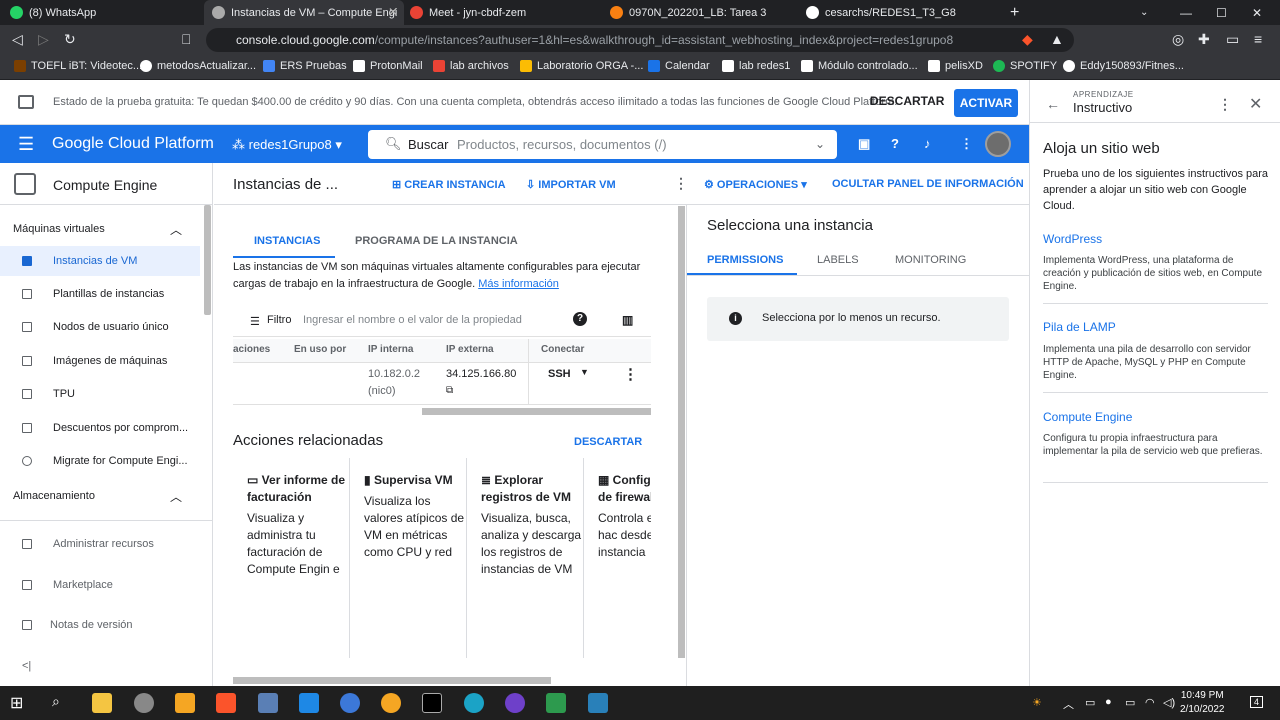 The height and width of the screenshot is (720, 1280). What do you see at coordinates (474, 703) in the screenshot?
I see `edge-icon` at bounding box center [474, 703].